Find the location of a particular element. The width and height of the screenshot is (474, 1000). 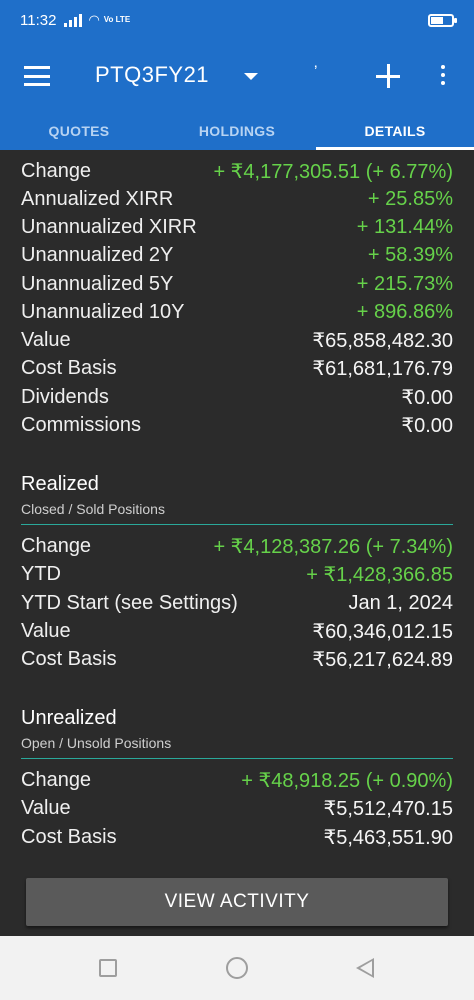

row-value: + ₹1,428,366.85 is located at coordinates (379, 574).